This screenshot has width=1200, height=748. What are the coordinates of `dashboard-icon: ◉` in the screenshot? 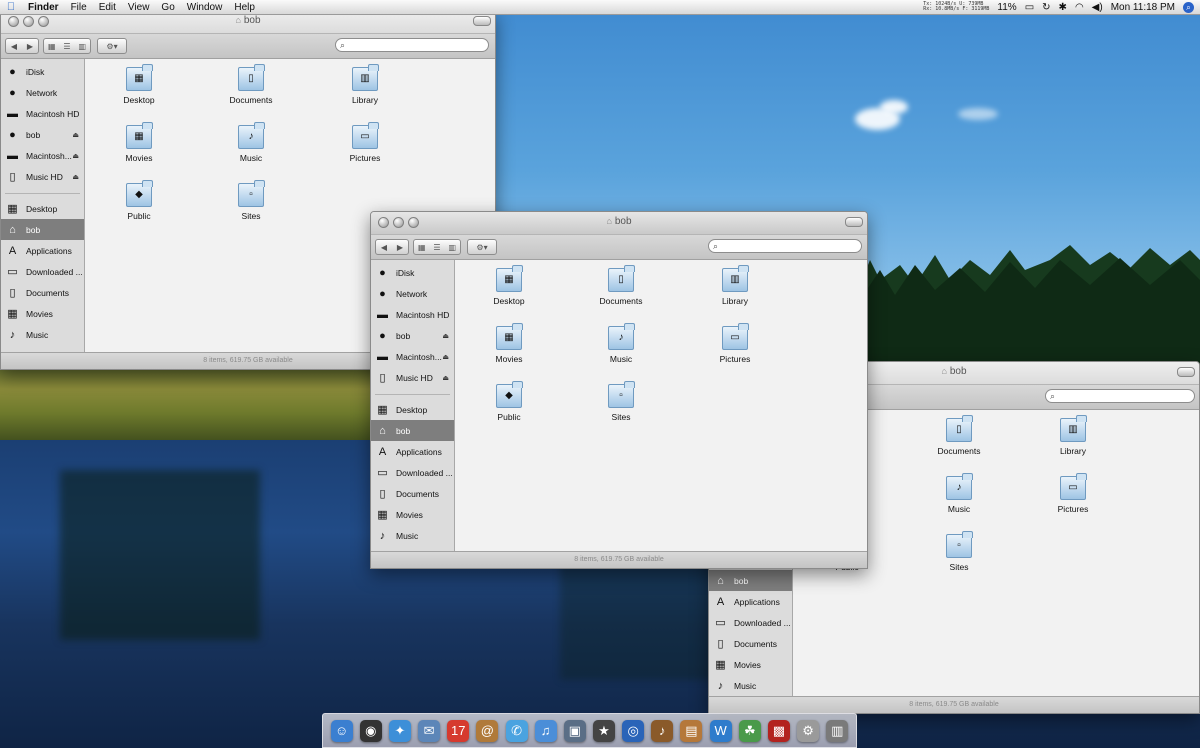 It's located at (370, 730).